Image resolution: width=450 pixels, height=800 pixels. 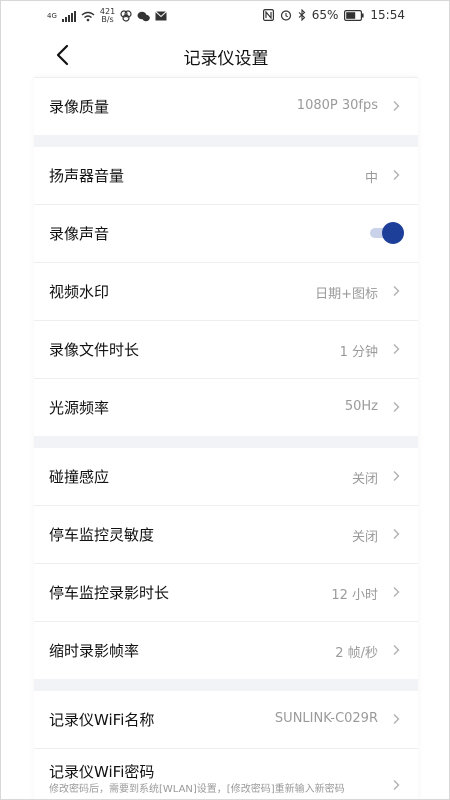 What do you see at coordinates (226, 720) in the screenshot?
I see `setting-wifi-name: 记录仪WiFi名称 SUNLINK-C029R` at bounding box center [226, 720].